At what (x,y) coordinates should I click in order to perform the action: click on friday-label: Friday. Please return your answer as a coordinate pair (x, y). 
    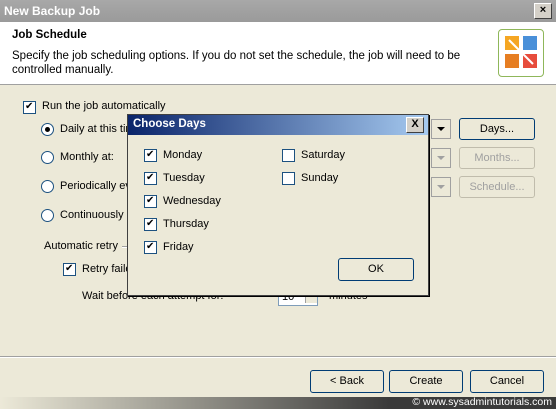
    Looking at the image, I should click on (178, 247).